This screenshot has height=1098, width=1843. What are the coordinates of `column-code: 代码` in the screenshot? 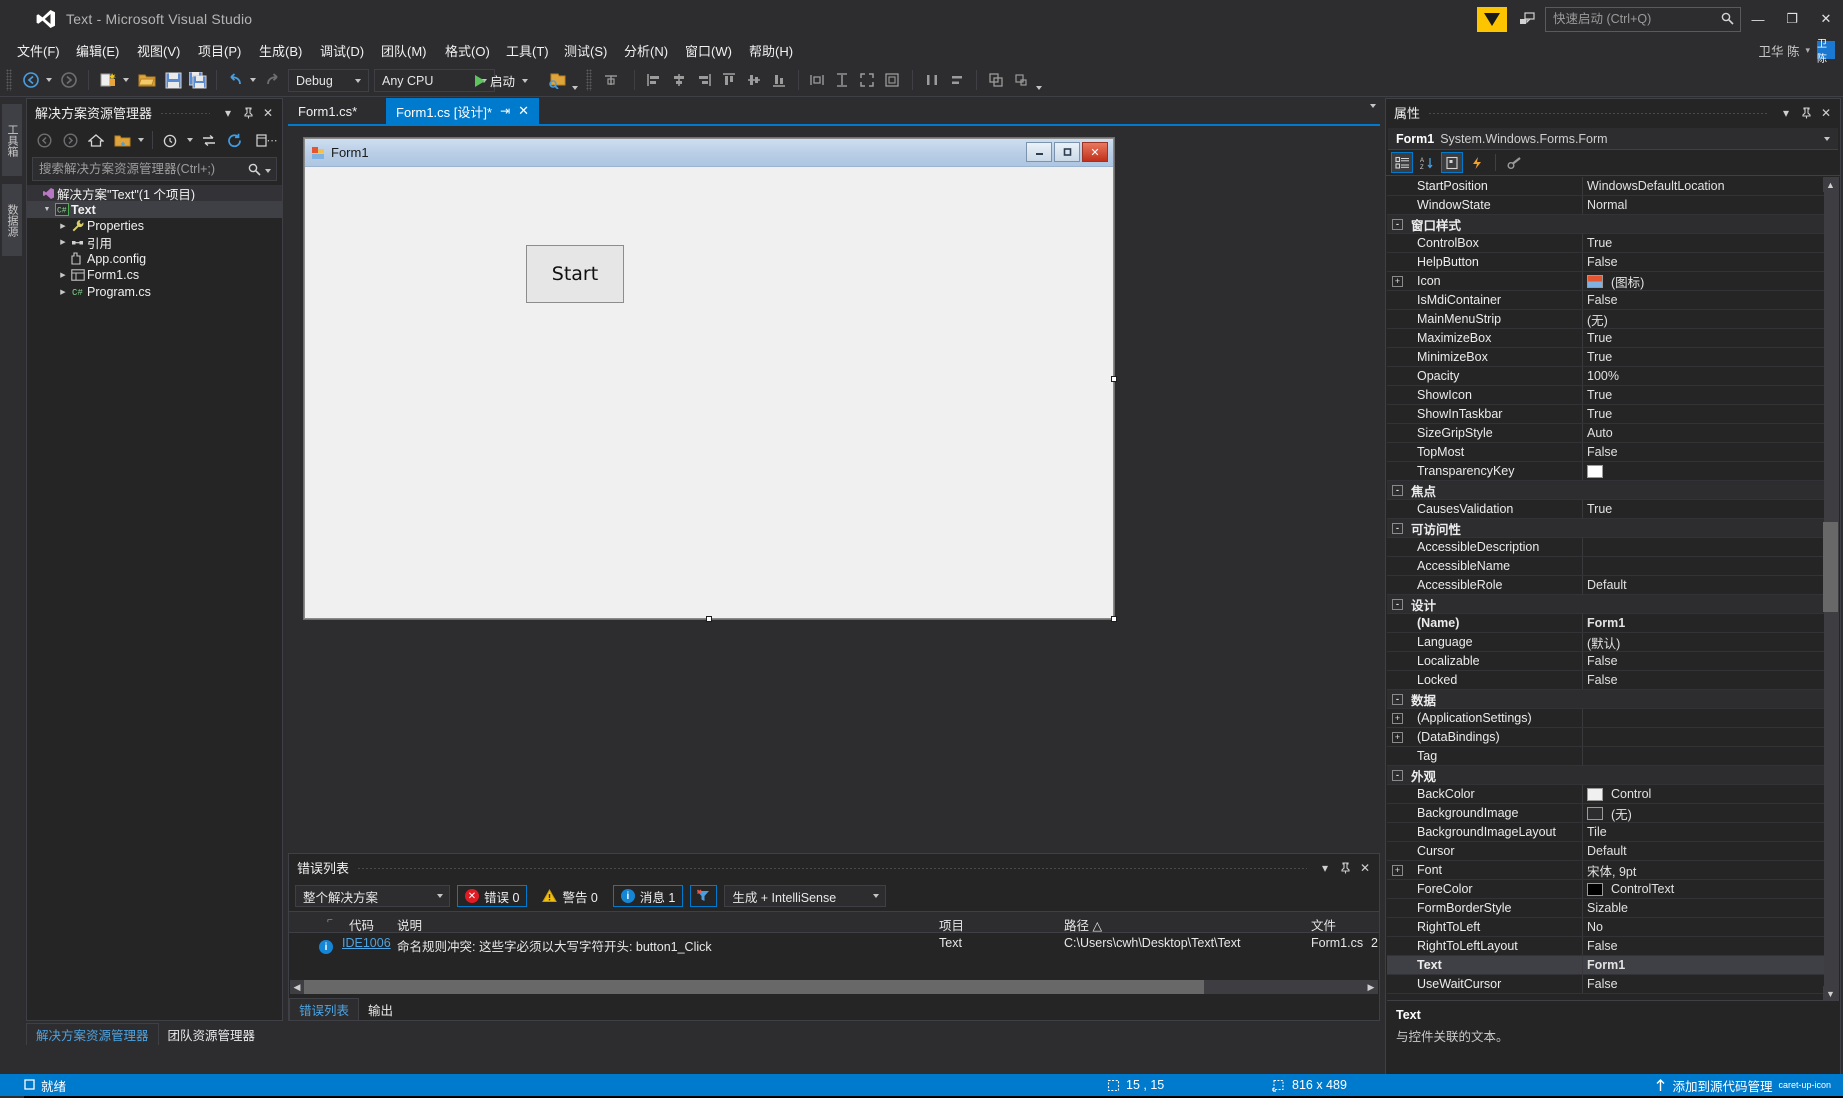 It's located at (361, 924).